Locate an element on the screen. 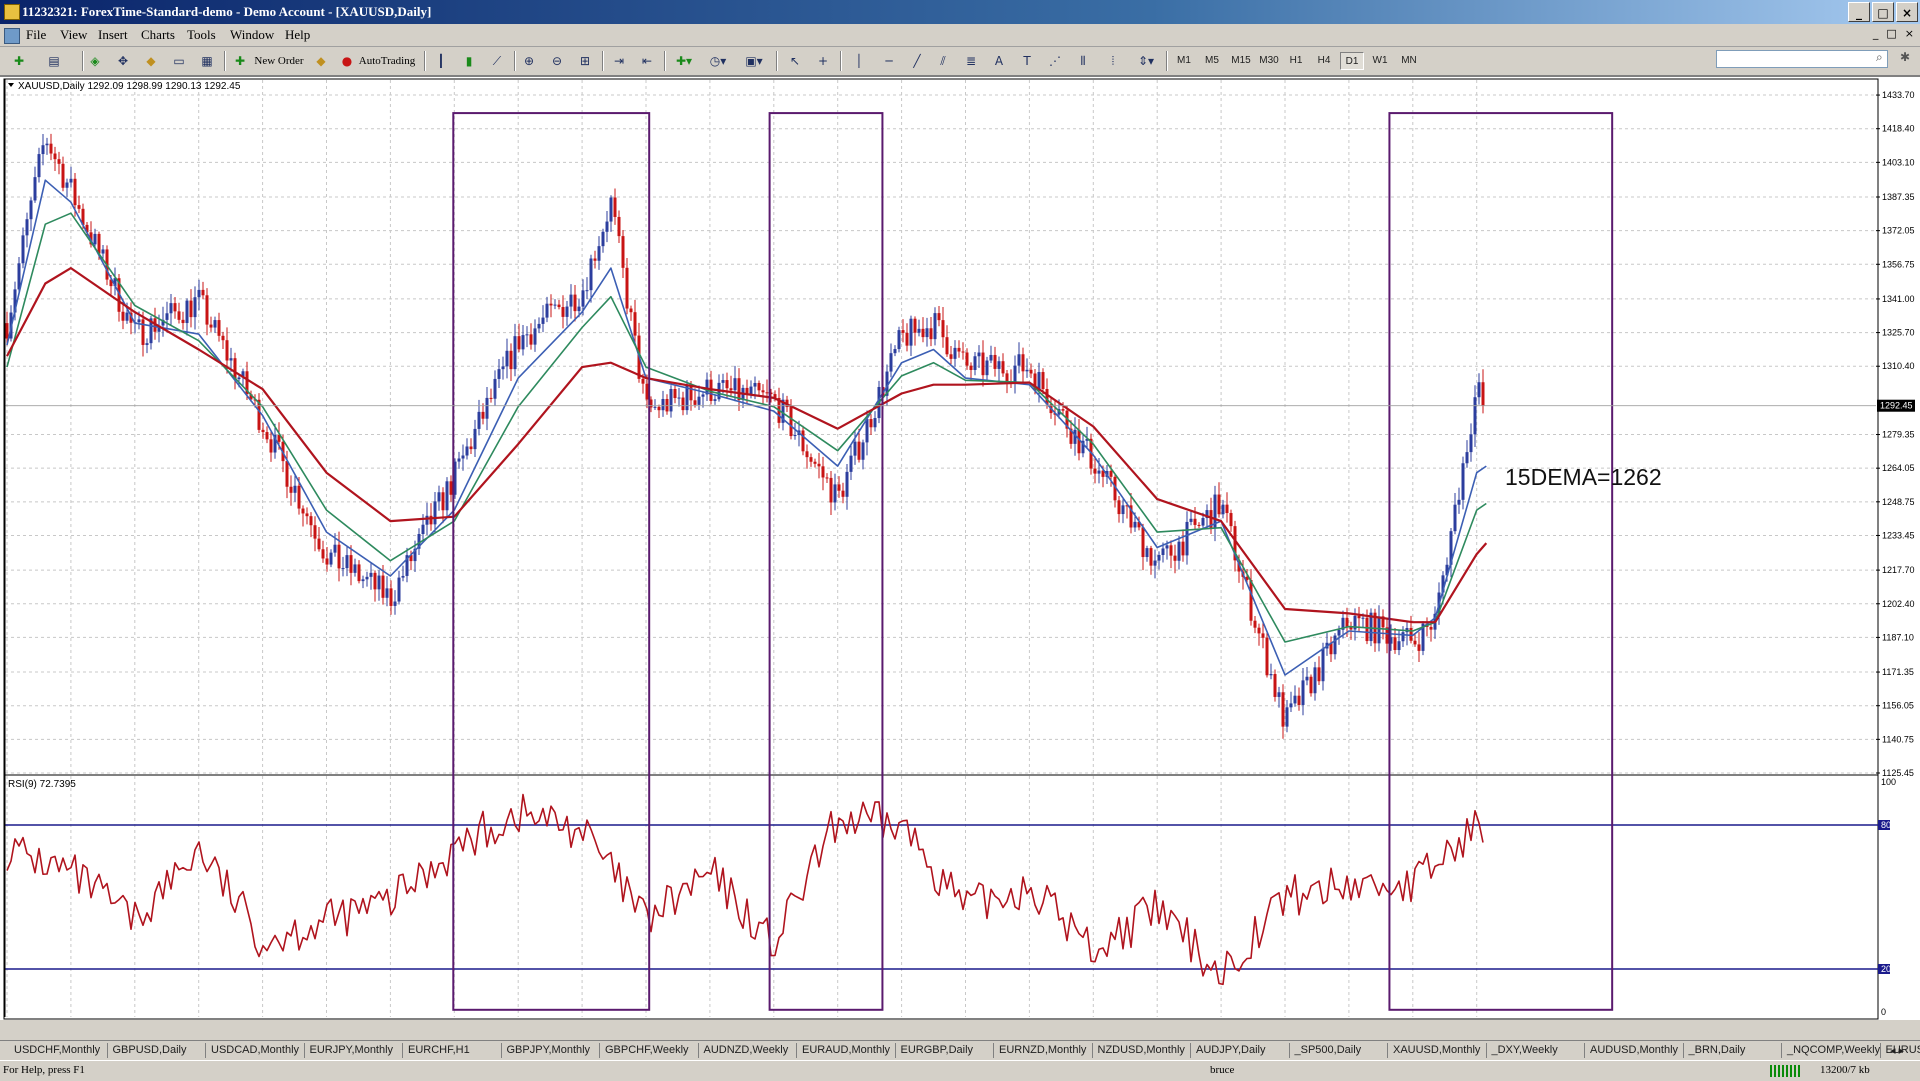 The image size is (1920, 1081). symbol-tab: USDCHF,Monthly is located at coordinates (57, 1050).